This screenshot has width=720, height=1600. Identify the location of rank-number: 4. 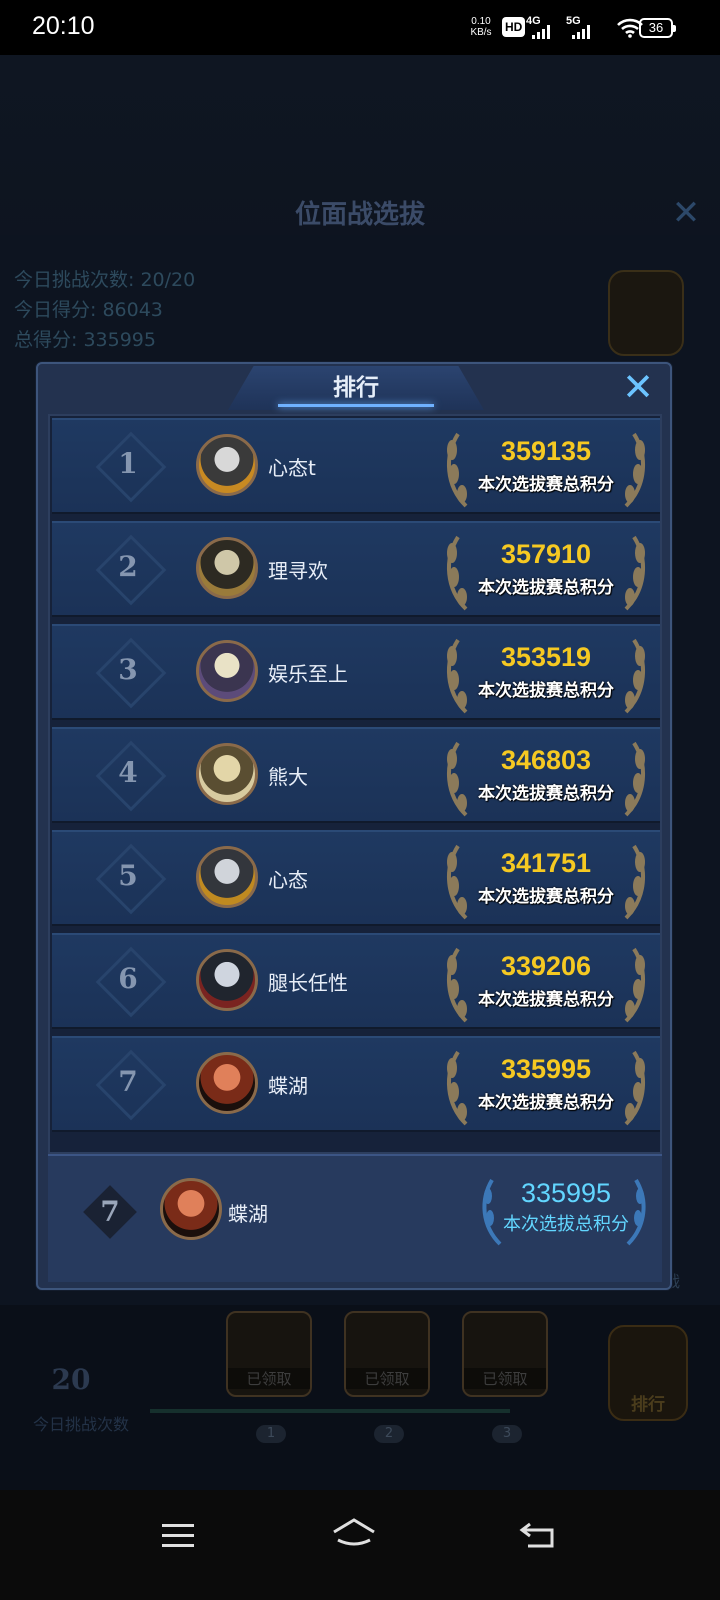
(128, 772).